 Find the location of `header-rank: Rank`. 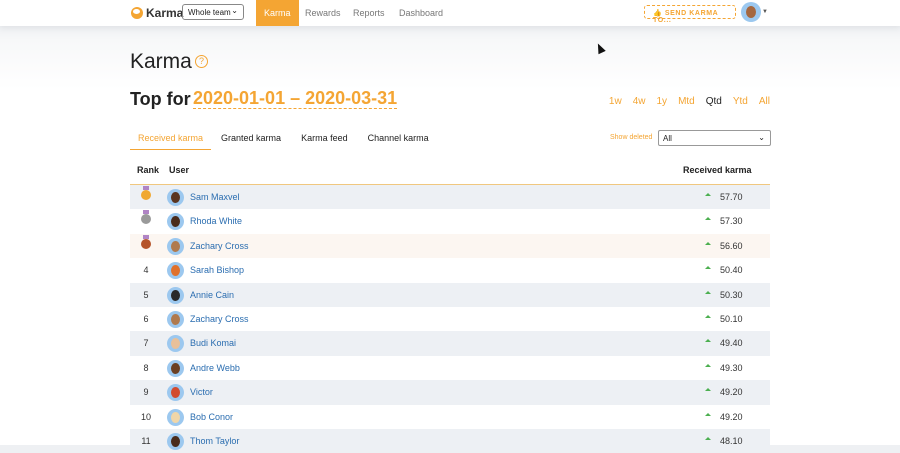

header-rank: Rank is located at coordinates (148, 170).